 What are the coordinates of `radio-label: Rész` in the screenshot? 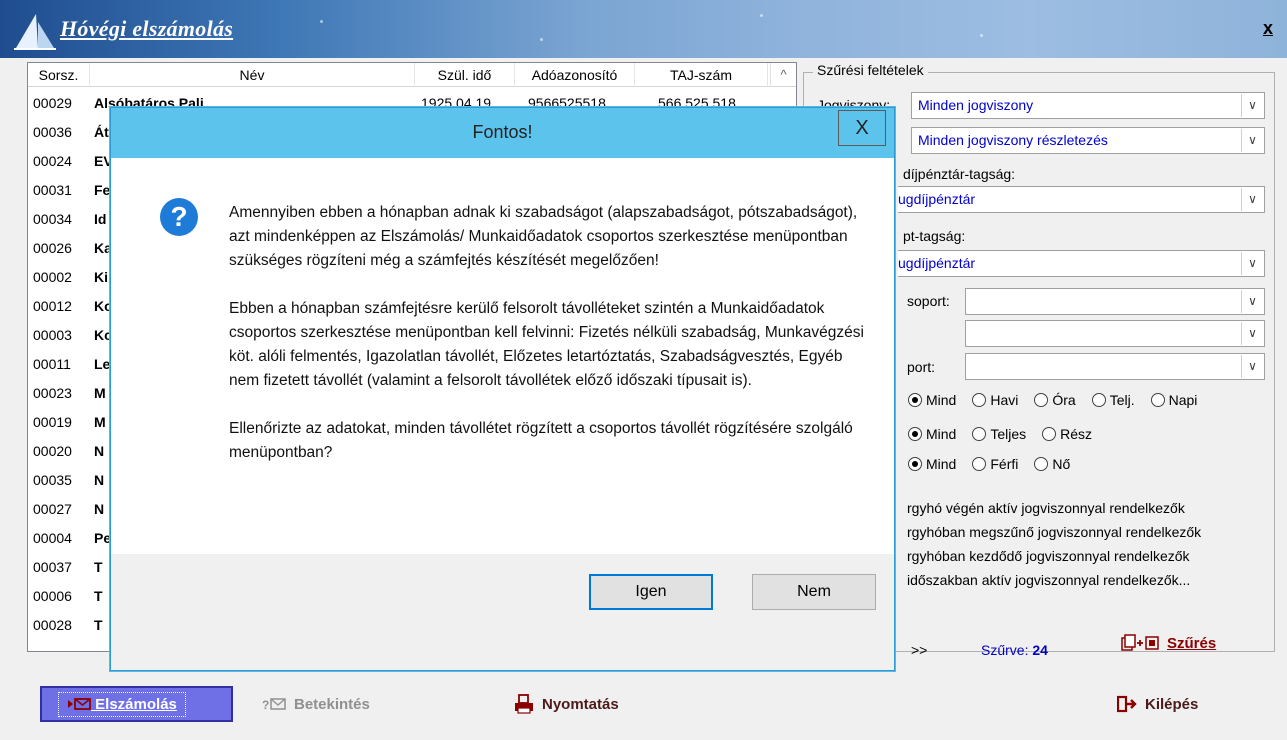 It's located at (1076, 434).